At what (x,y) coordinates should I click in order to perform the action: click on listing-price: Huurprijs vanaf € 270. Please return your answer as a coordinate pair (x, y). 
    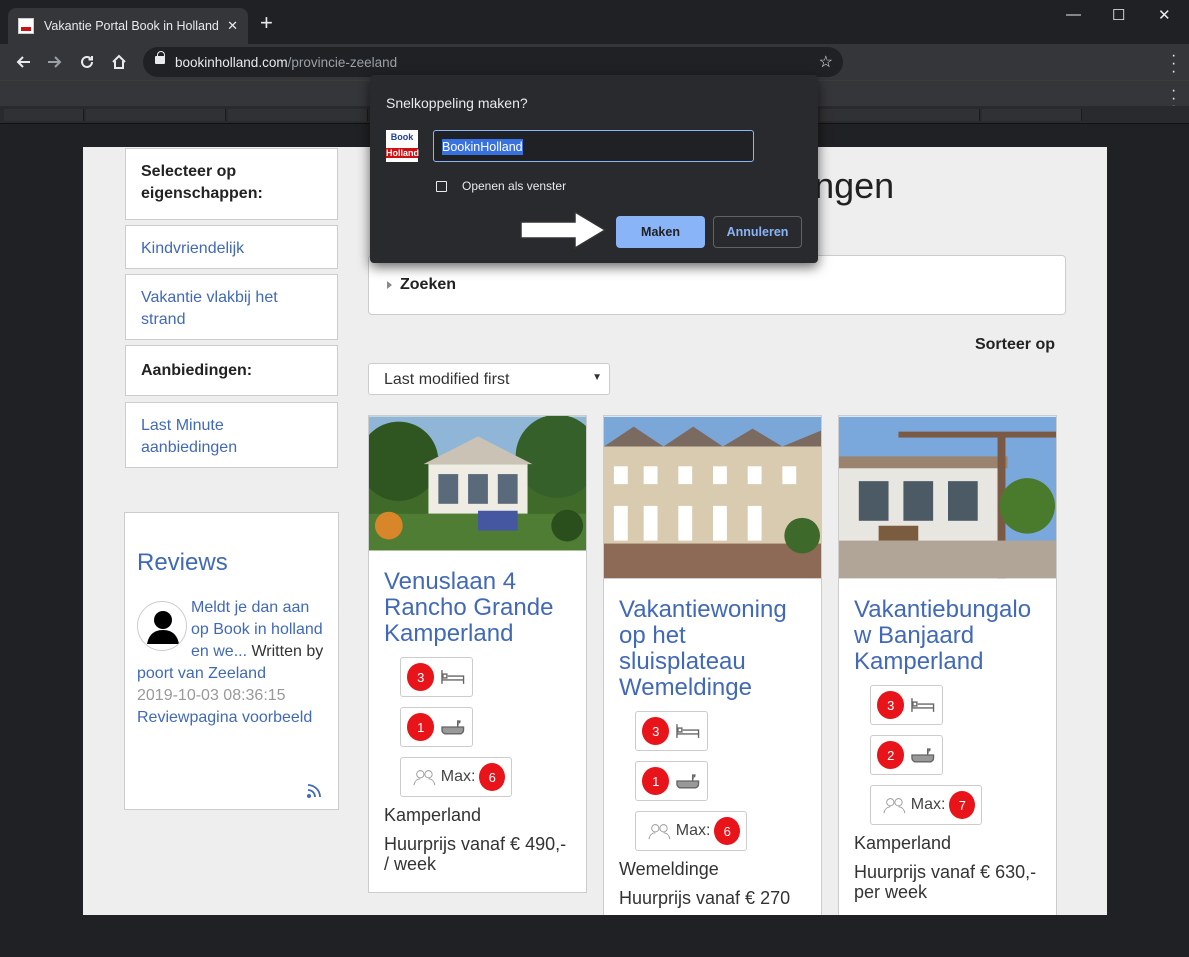
    Looking at the image, I should click on (705, 898).